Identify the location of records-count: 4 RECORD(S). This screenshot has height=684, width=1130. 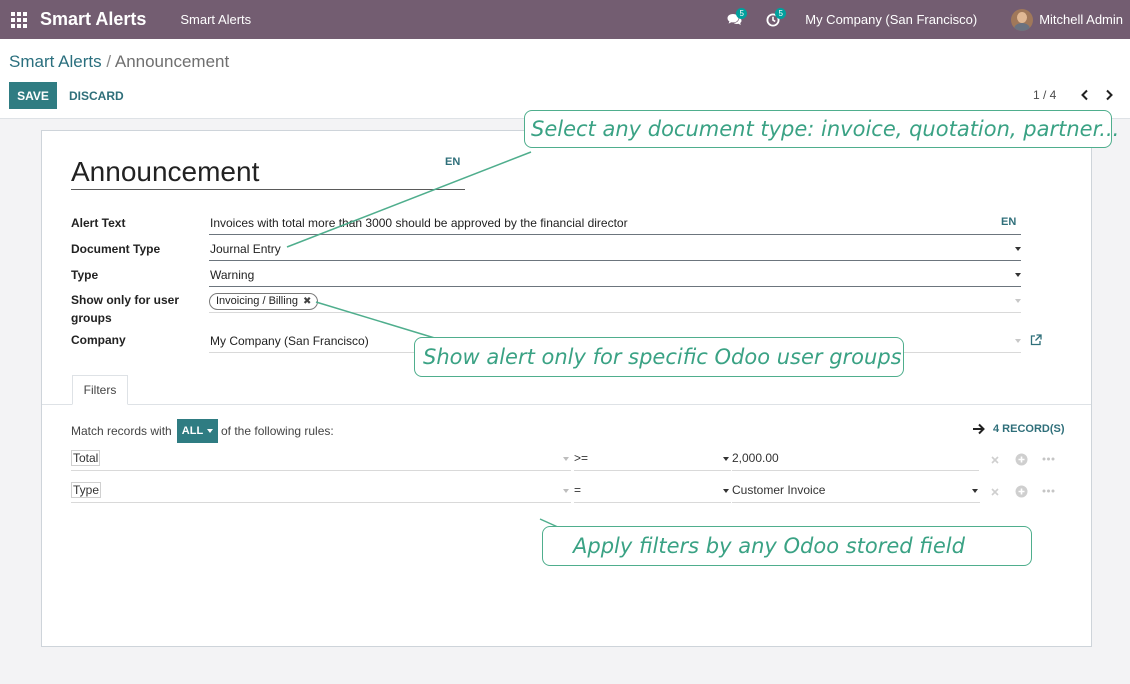
(1029, 429).